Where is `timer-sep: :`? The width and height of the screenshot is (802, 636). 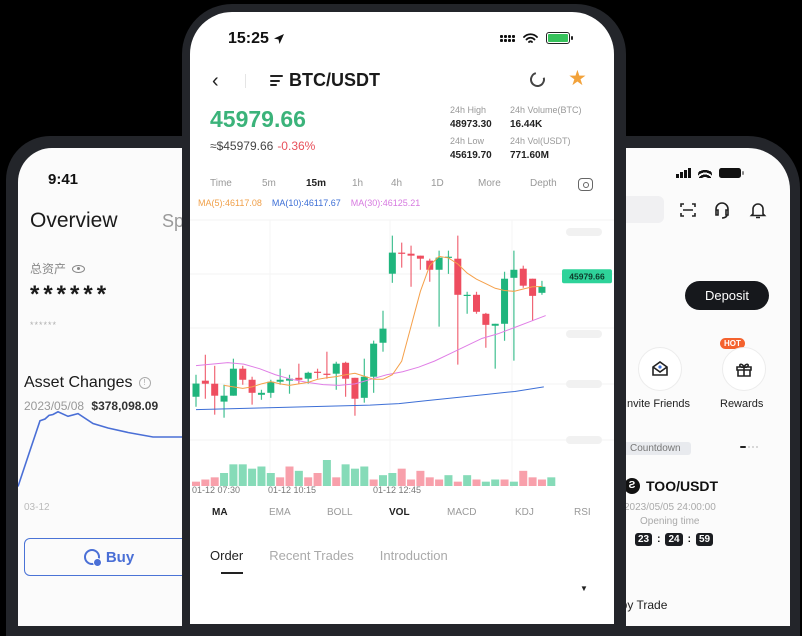
timer-sep: : is located at coordinates (689, 539).